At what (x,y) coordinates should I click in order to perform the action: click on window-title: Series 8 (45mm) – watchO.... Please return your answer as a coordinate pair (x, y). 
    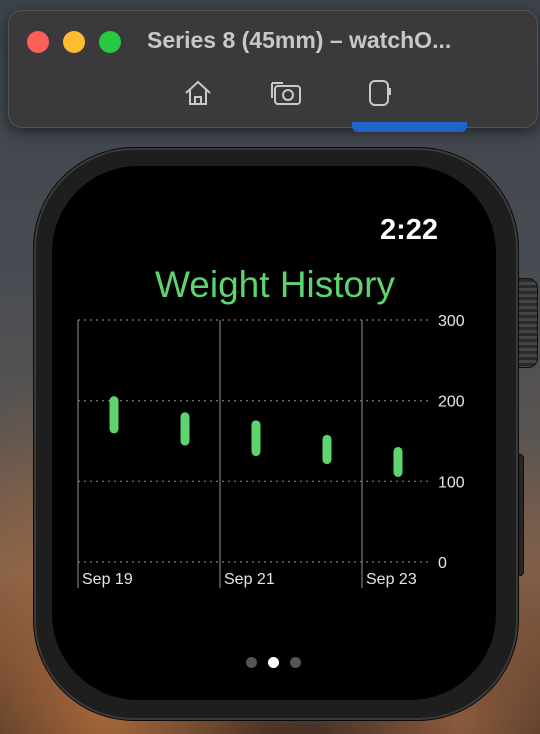
    Looking at the image, I should click on (299, 40).